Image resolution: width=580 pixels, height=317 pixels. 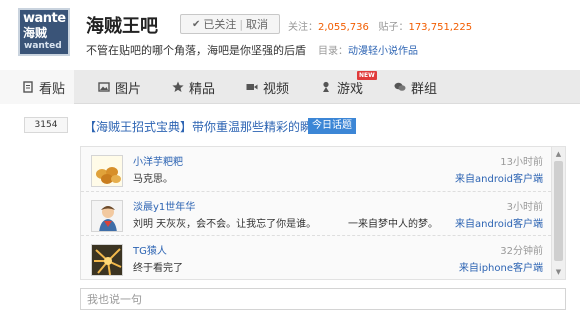 I want to click on follow-toggle-button: ✔ 已关注 | 取消, so click(x=230, y=24).